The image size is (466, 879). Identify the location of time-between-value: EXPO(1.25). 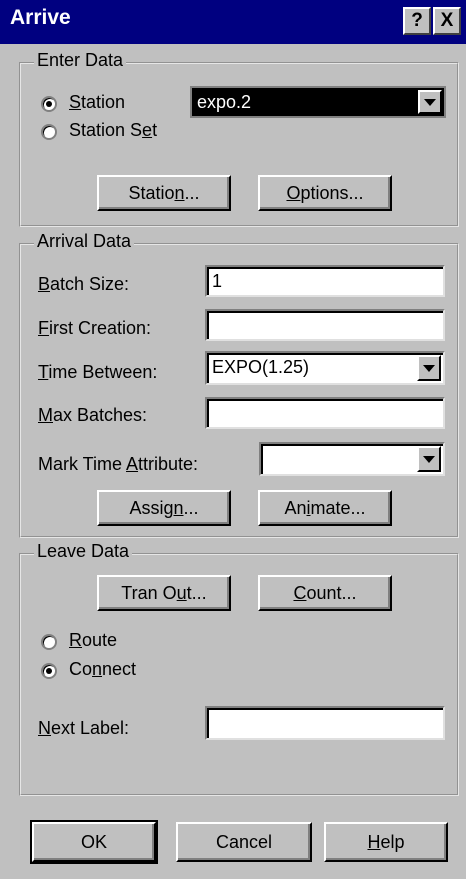
(261, 367).